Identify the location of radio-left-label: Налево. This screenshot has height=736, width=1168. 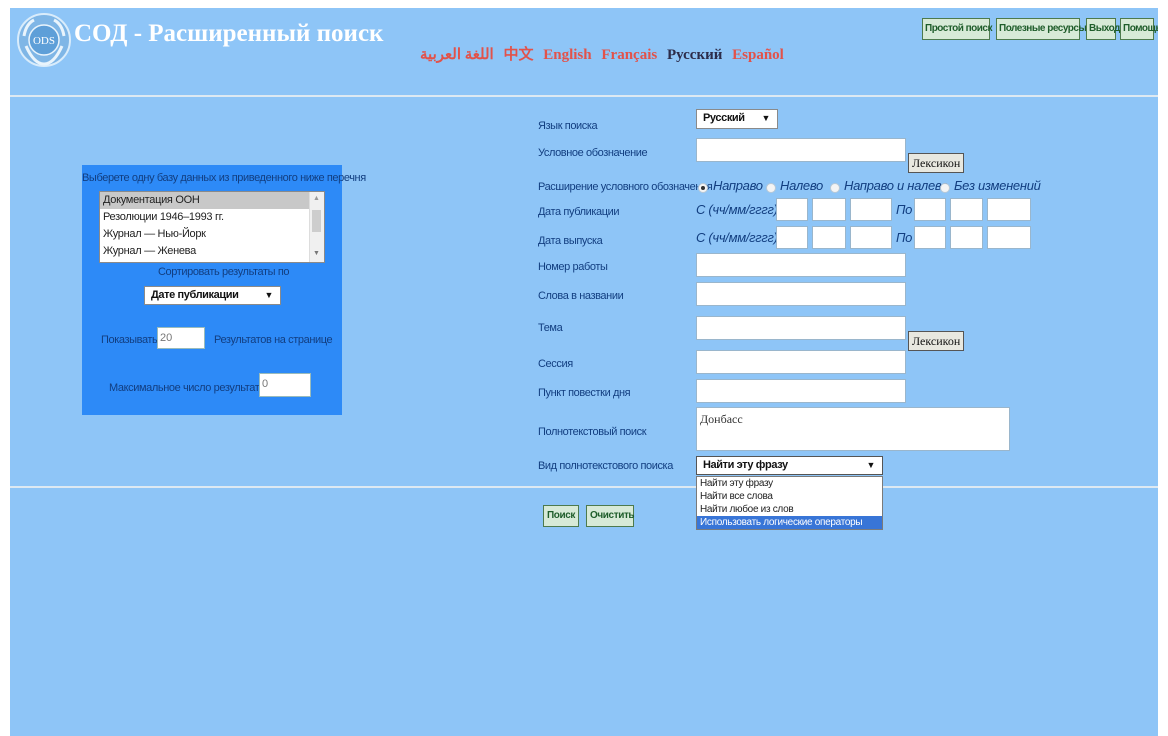
(801, 185).